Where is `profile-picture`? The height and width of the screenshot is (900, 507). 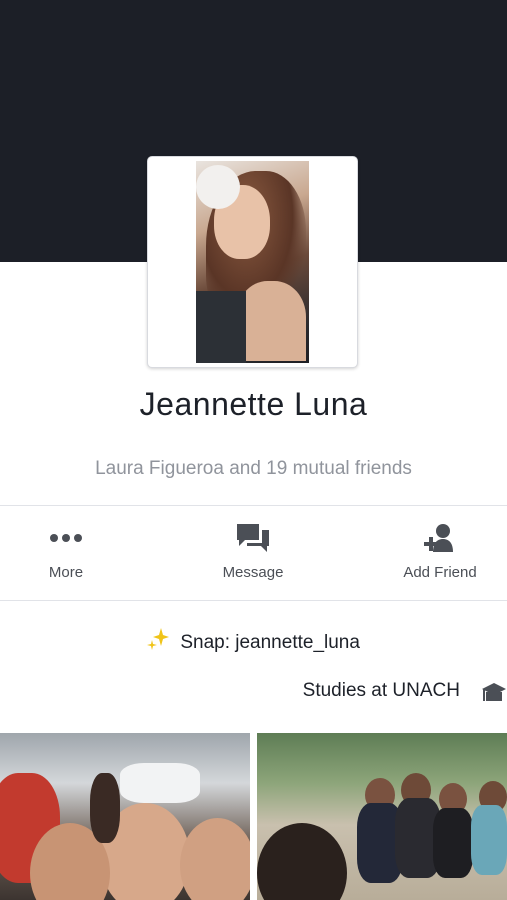
profile-picture is located at coordinates (252, 262).